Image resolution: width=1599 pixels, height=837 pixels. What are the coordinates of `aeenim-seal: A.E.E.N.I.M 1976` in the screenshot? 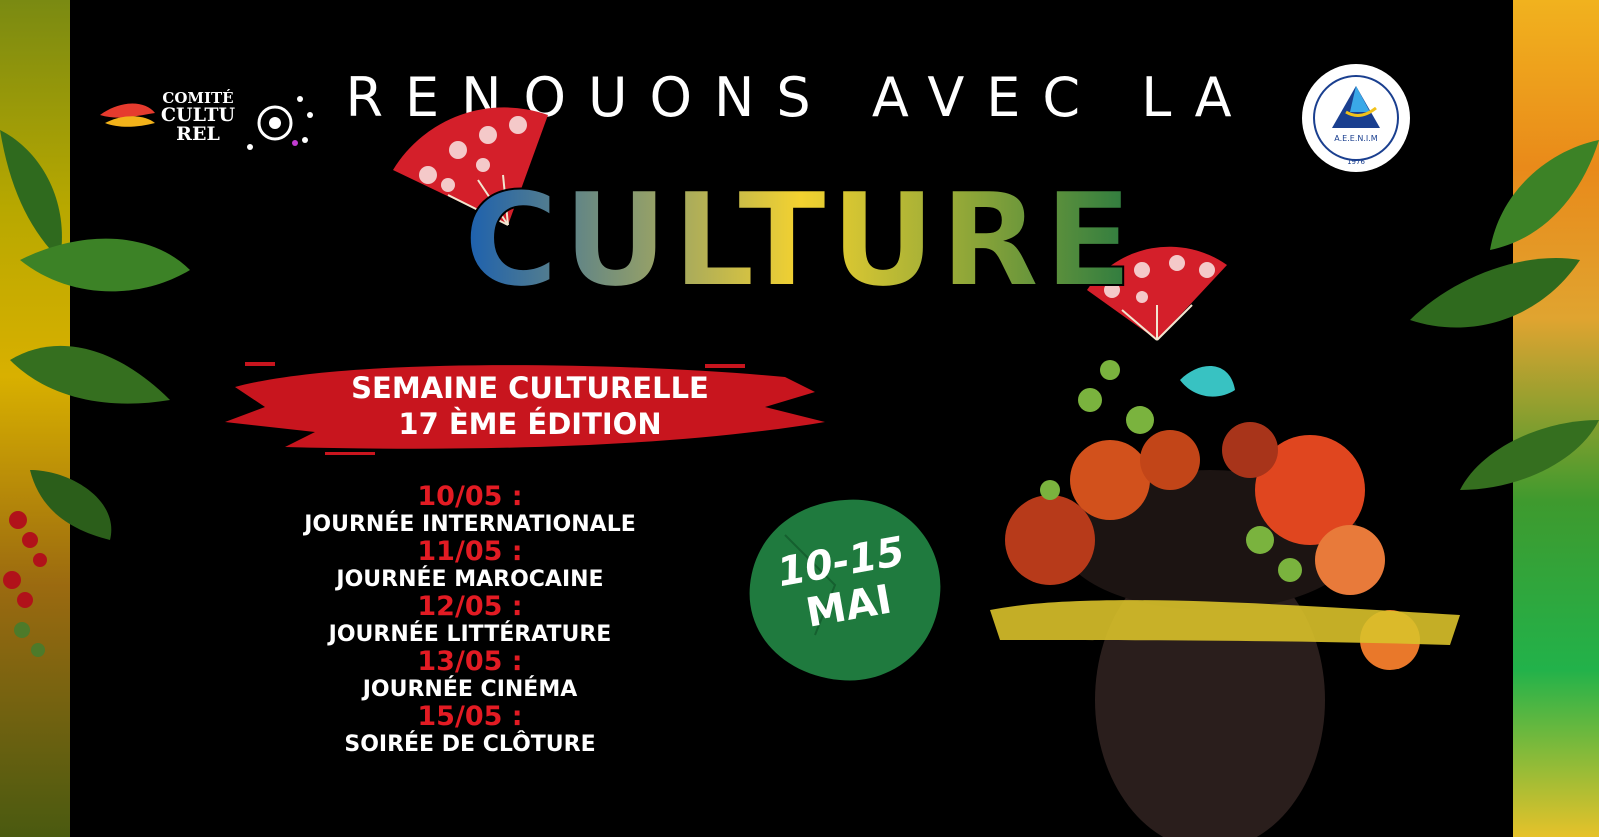 It's located at (1356, 118).